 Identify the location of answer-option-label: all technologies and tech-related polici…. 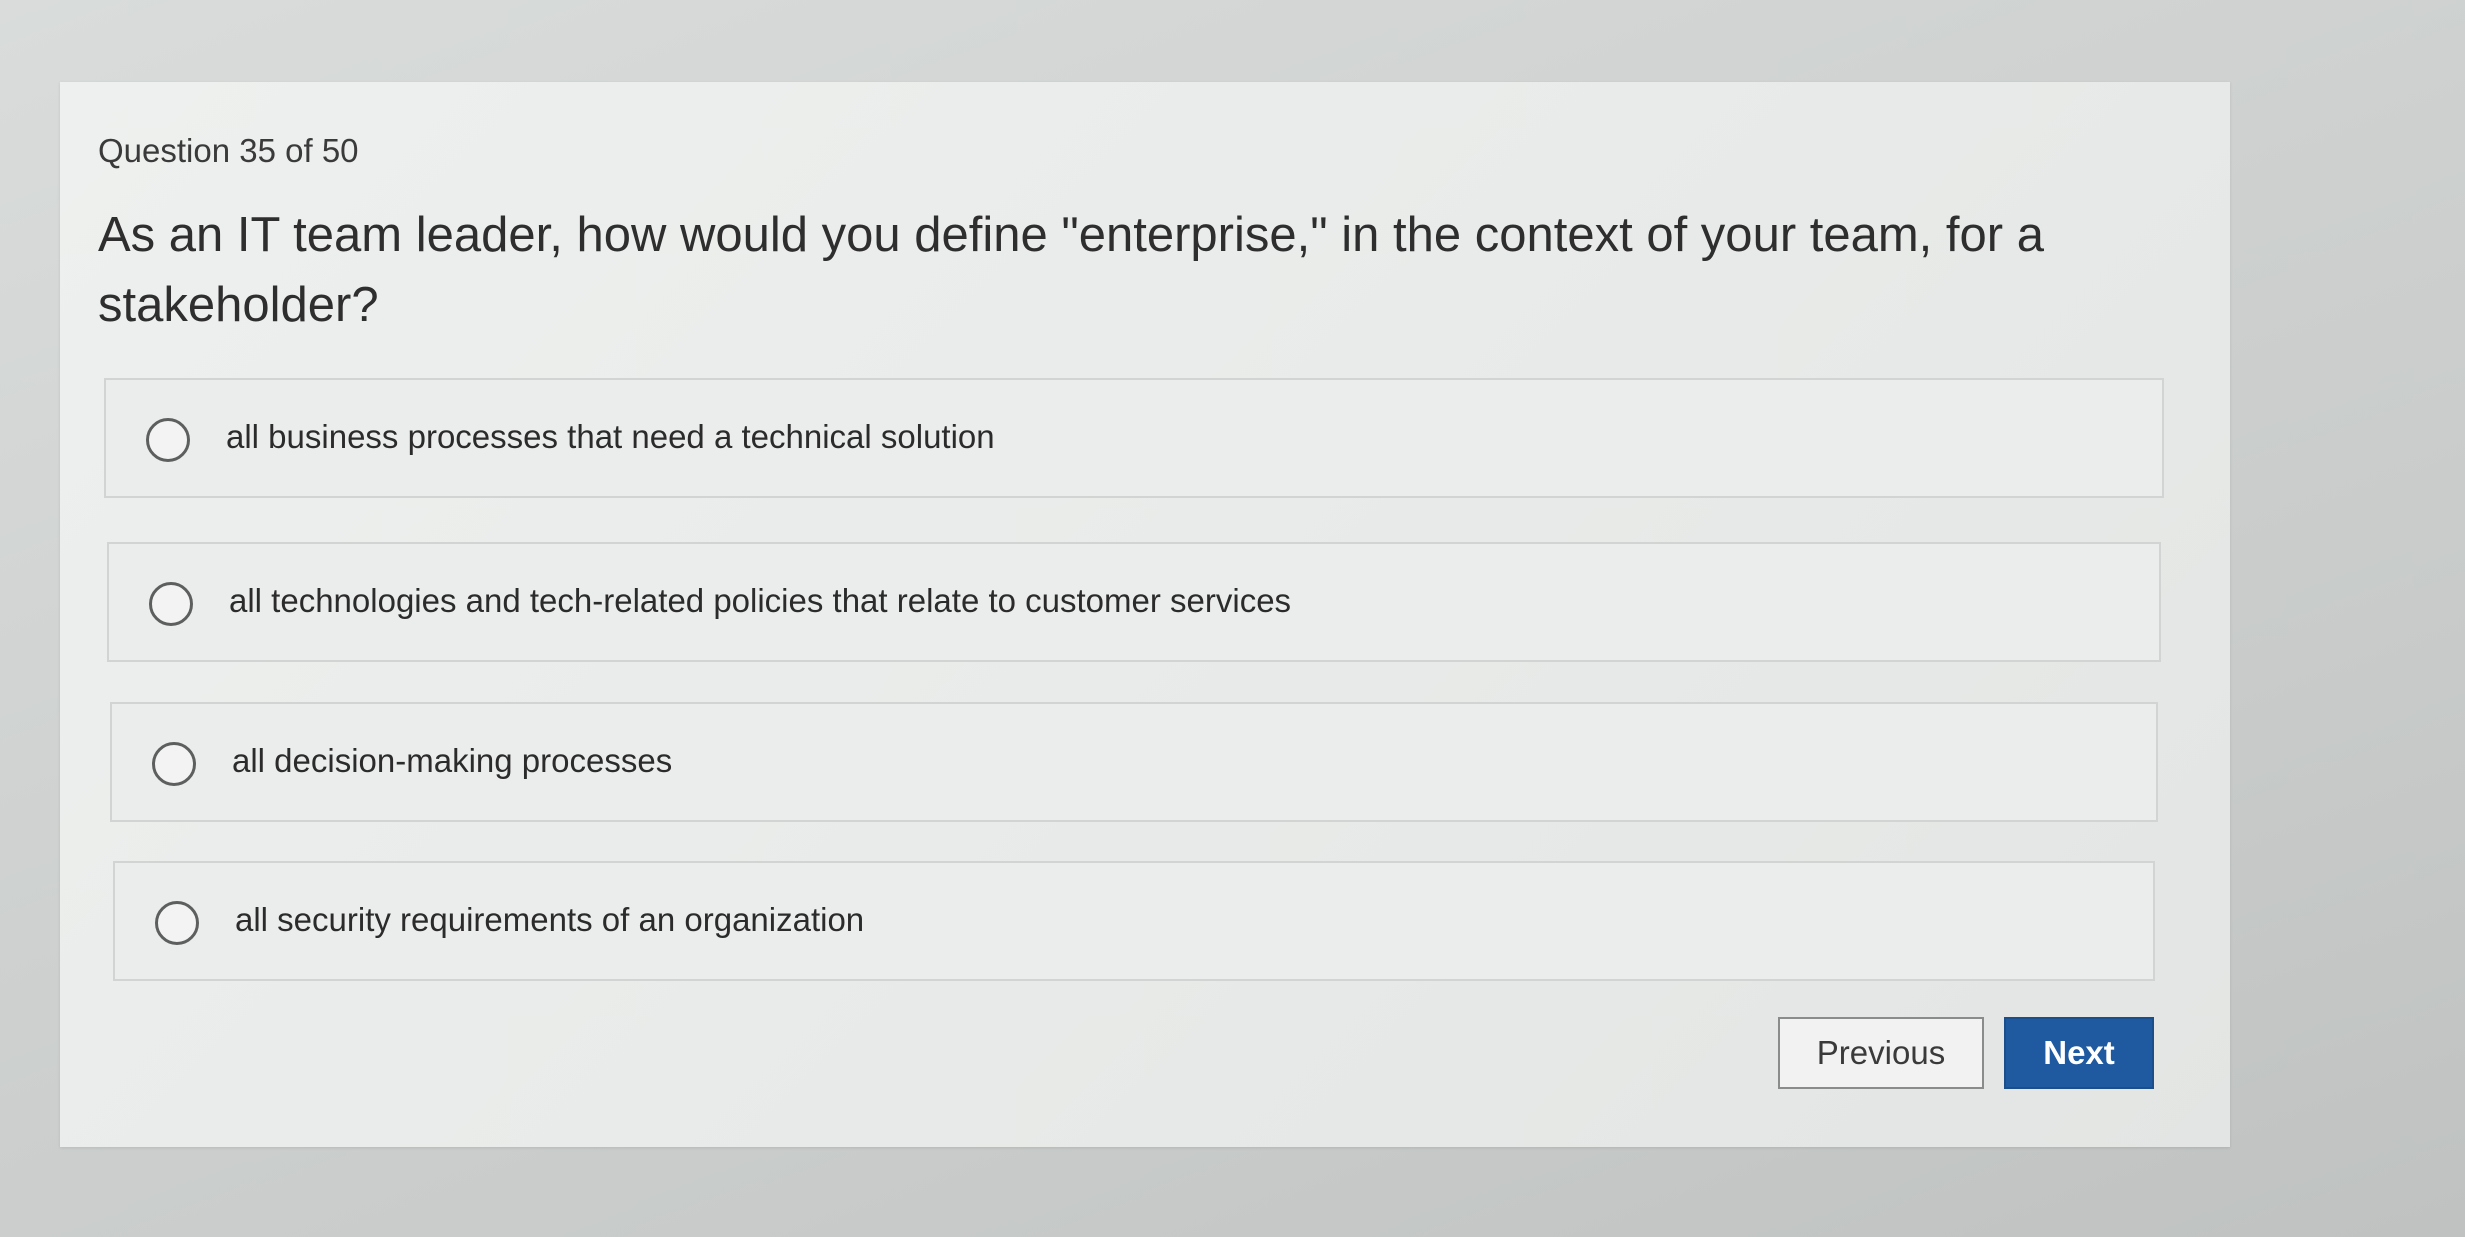
(760, 600).